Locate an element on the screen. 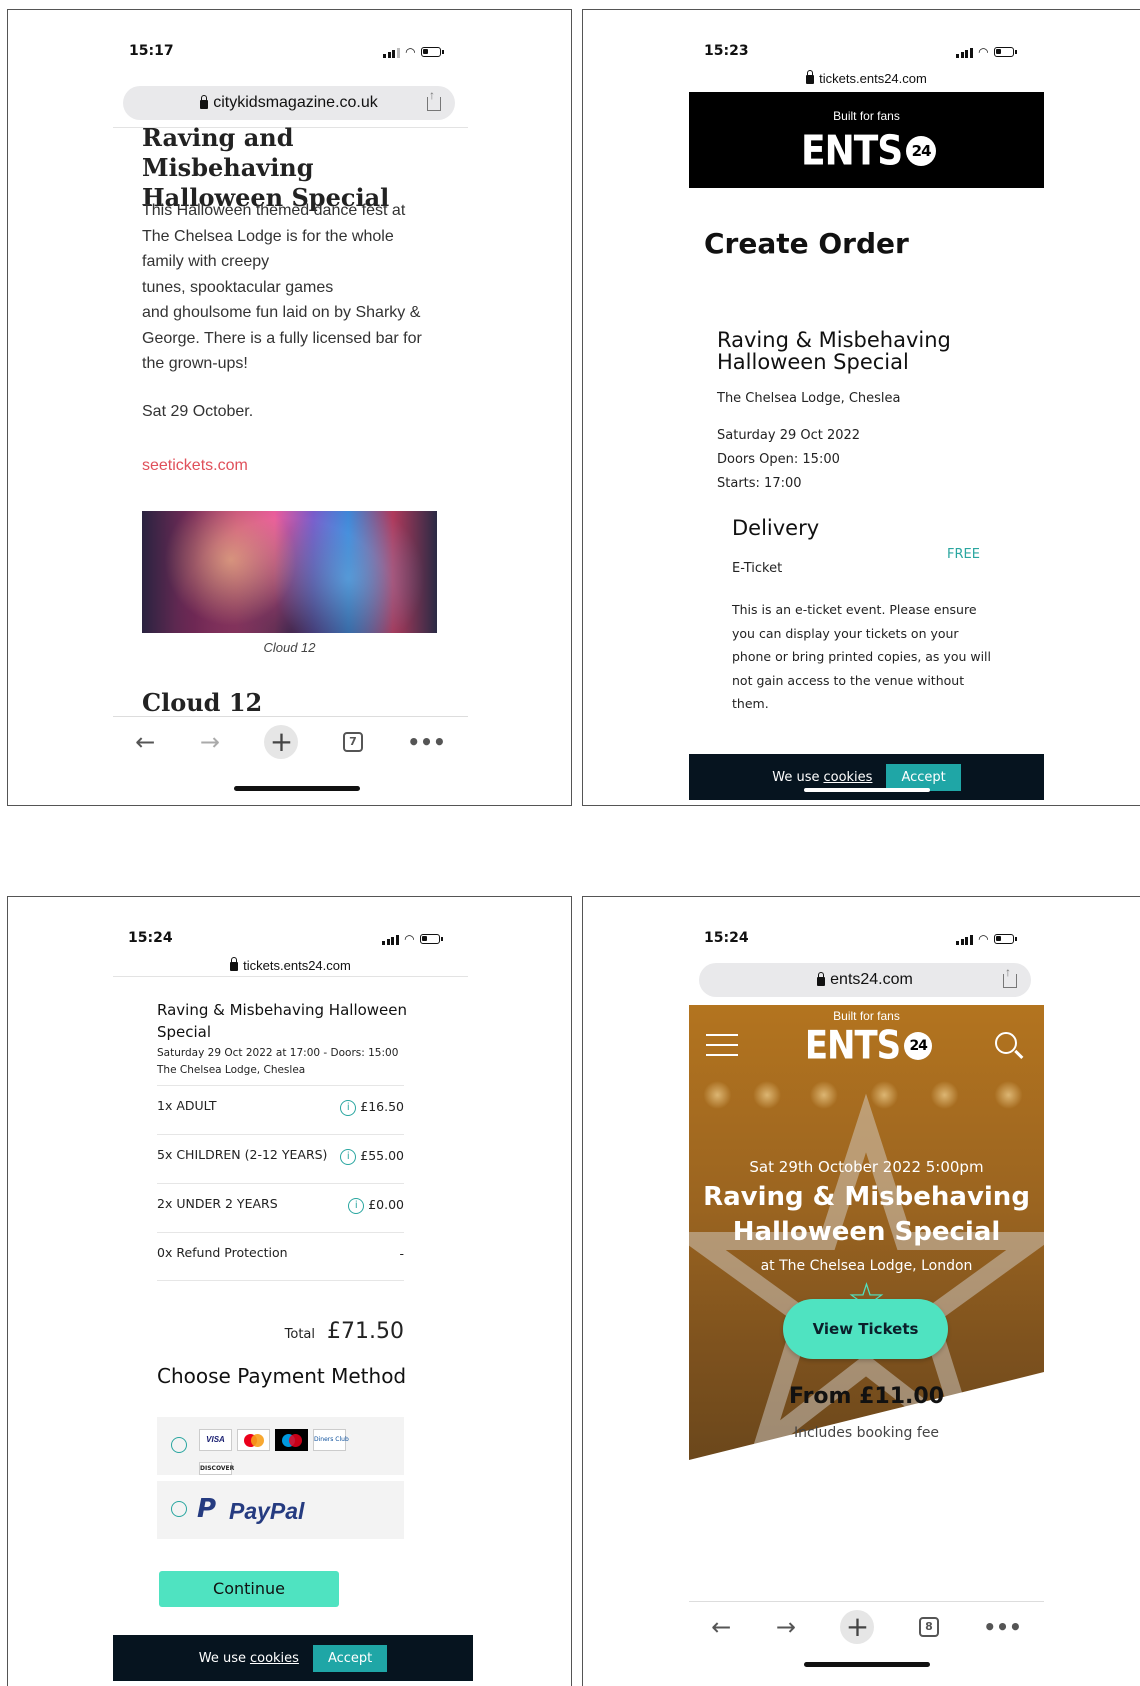 The width and height of the screenshot is (1140, 1686). logo-text: ENTS is located at coordinates (852, 151).